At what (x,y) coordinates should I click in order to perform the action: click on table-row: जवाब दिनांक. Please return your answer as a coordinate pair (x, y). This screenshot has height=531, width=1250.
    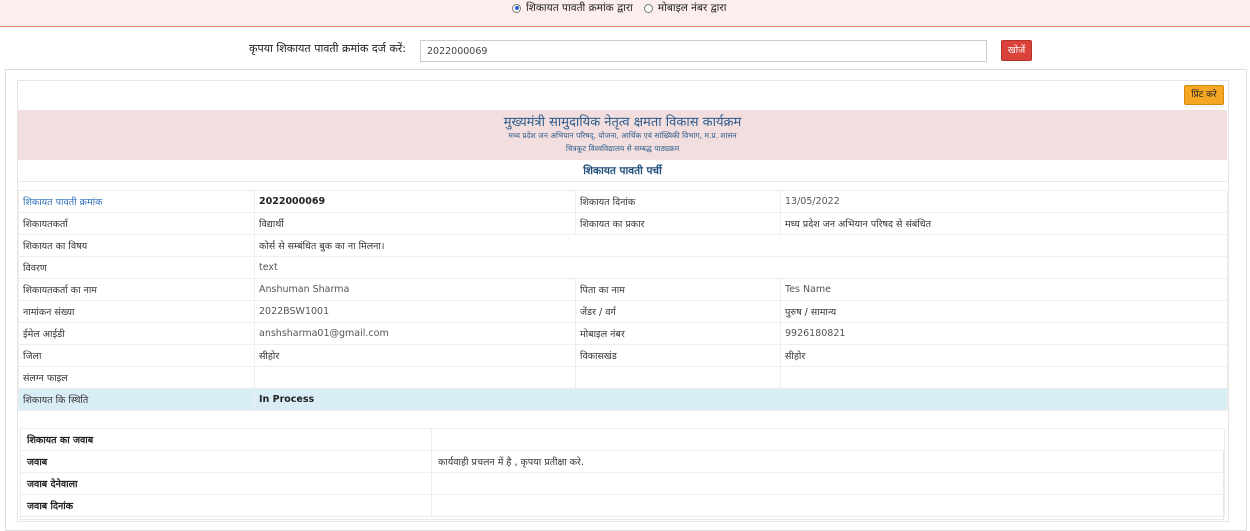
    Looking at the image, I should click on (622, 505).